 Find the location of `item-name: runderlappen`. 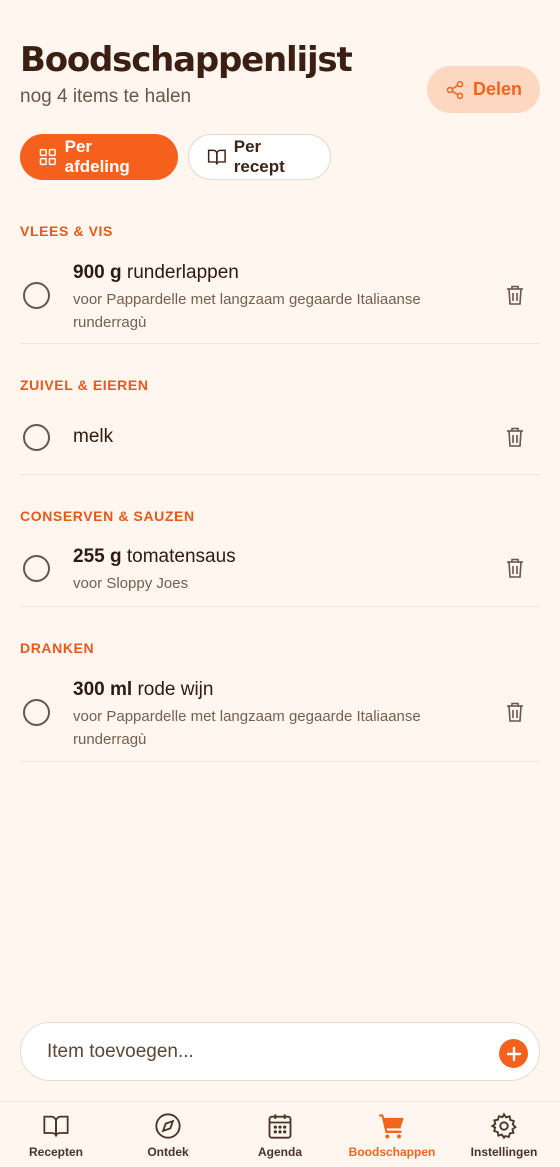

item-name: runderlappen is located at coordinates (182, 272).